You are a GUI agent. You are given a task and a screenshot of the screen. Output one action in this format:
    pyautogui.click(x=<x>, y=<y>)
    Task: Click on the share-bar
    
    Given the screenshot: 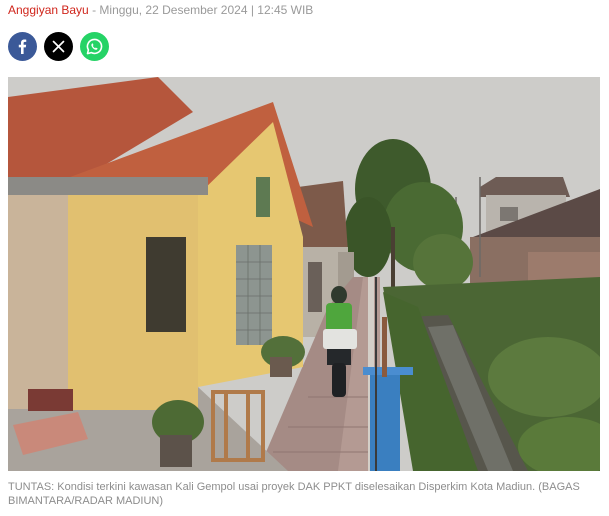 What is the action you would take?
    pyautogui.click(x=58, y=46)
    